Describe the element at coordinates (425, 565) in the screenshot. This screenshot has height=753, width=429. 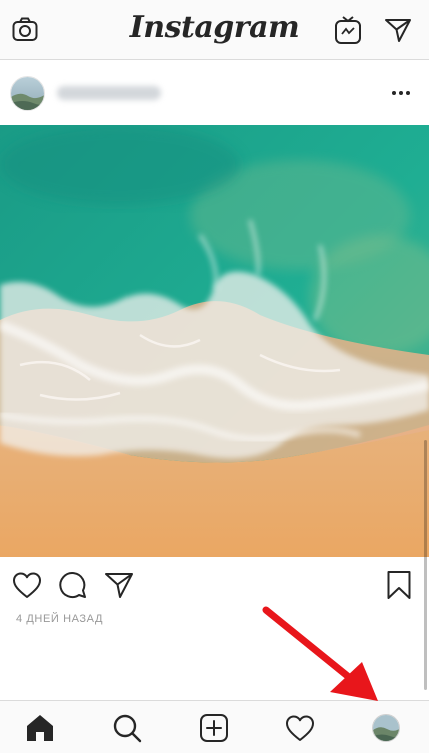
I see `scrollbar` at that location.